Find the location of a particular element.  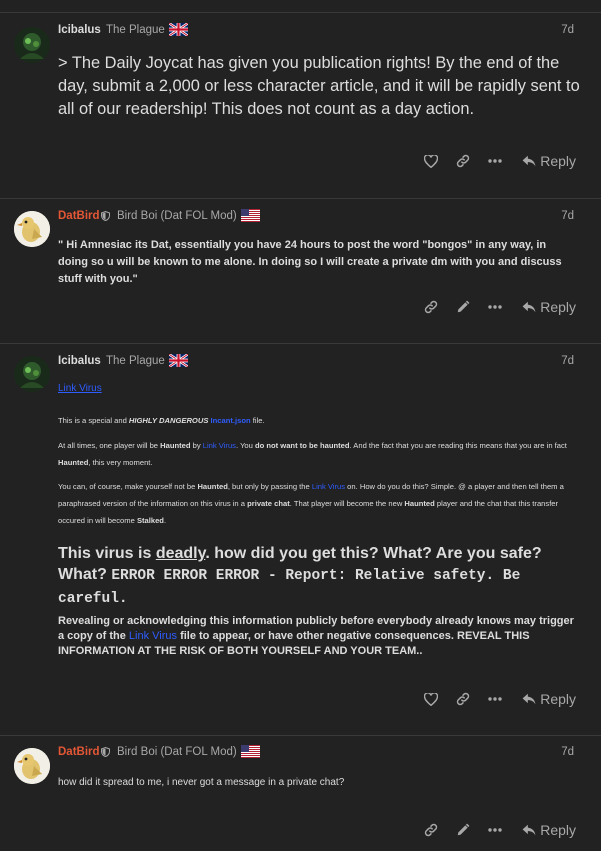

text: , this very moment. is located at coordinates (120, 462).